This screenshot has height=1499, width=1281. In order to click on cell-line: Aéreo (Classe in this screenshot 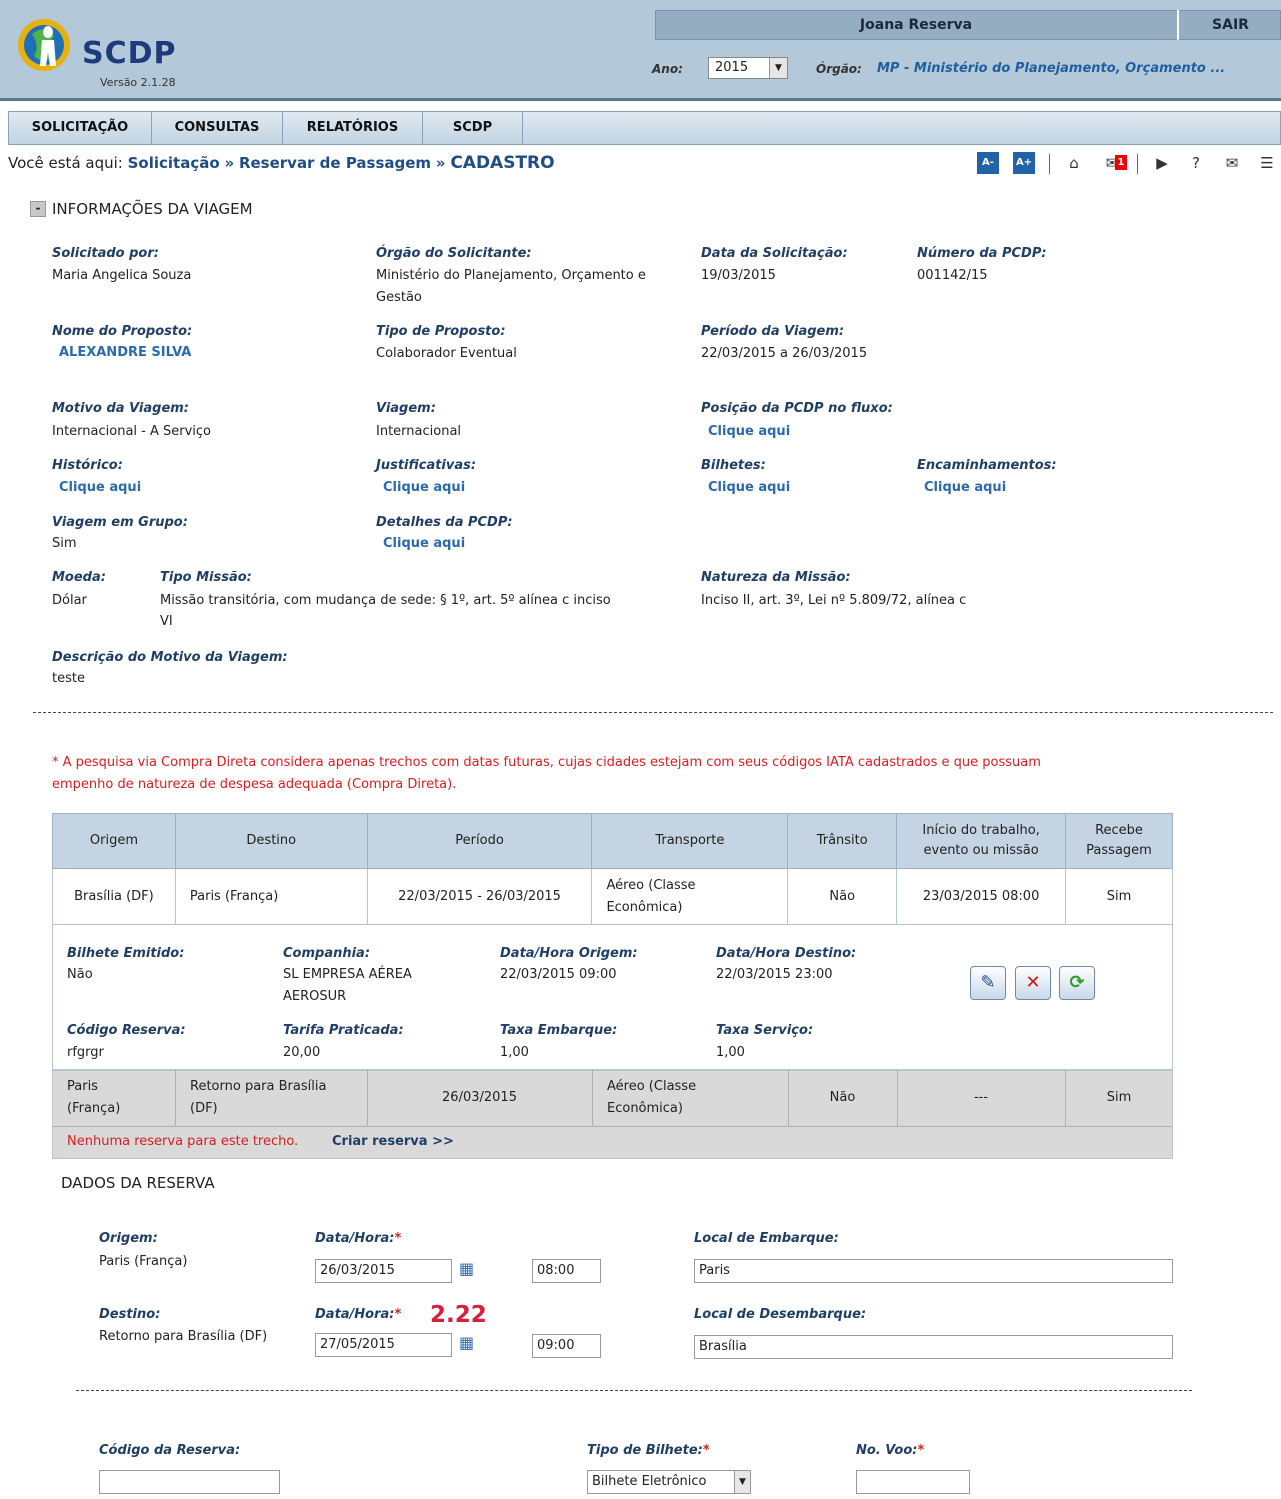, I will do `click(652, 1086)`.